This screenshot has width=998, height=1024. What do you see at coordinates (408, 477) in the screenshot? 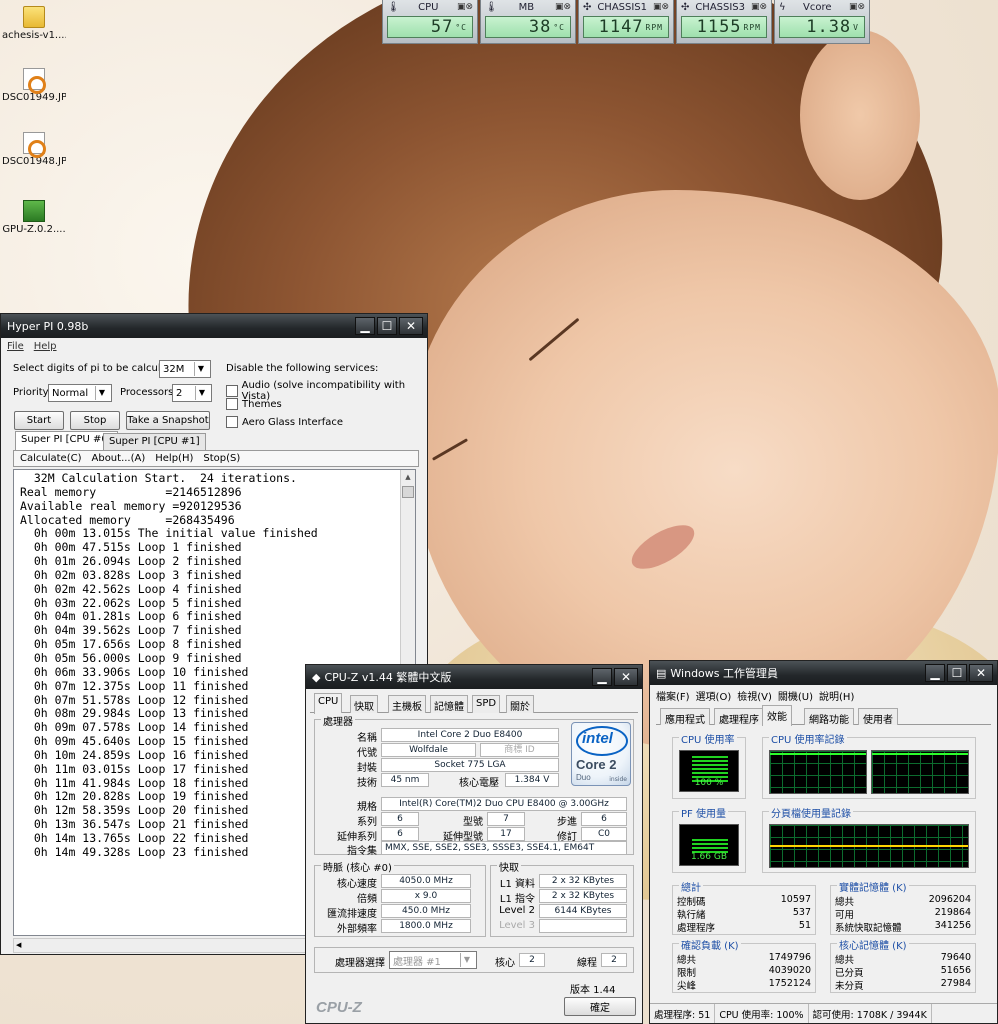
I see `scroll-up-icon: ▲` at bounding box center [408, 477].